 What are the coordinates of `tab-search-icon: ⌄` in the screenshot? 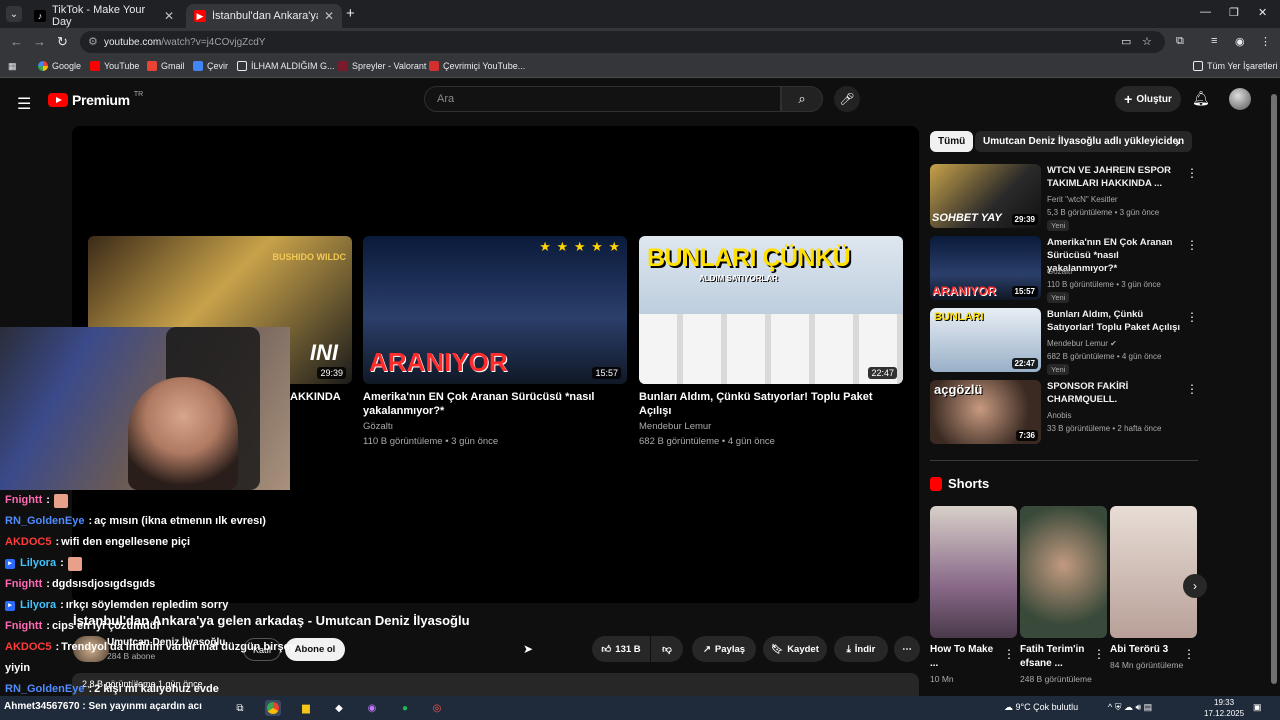 It's located at (14, 14).